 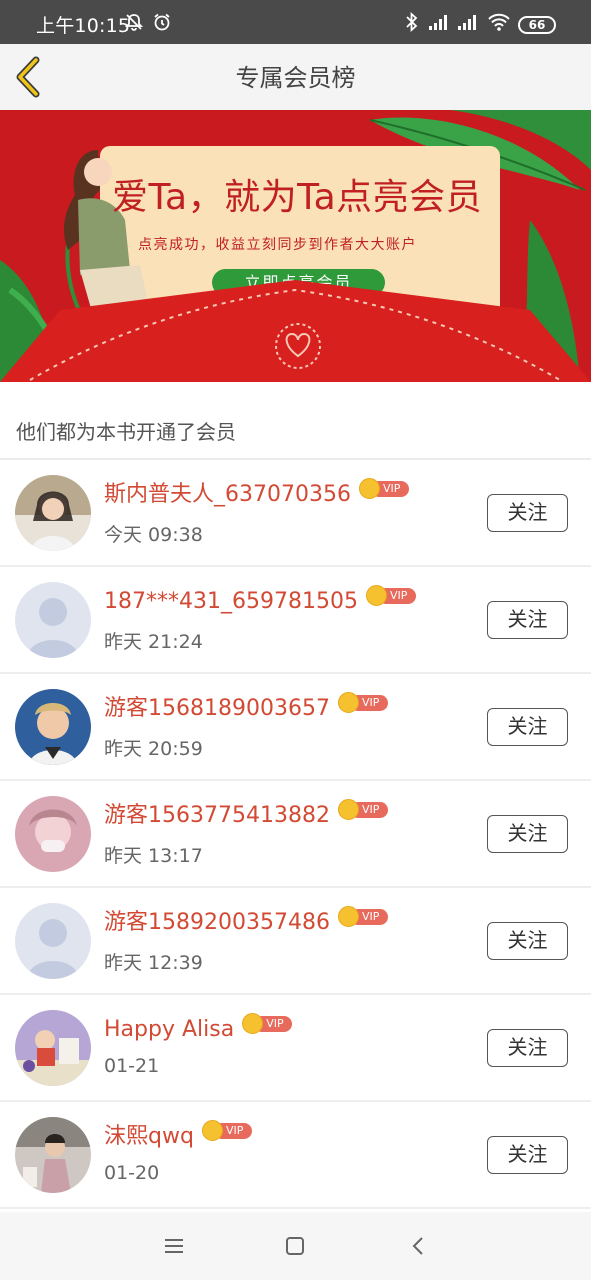 What do you see at coordinates (217, 816) in the screenshot?
I see `user-name: 游客1563775413882` at bounding box center [217, 816].